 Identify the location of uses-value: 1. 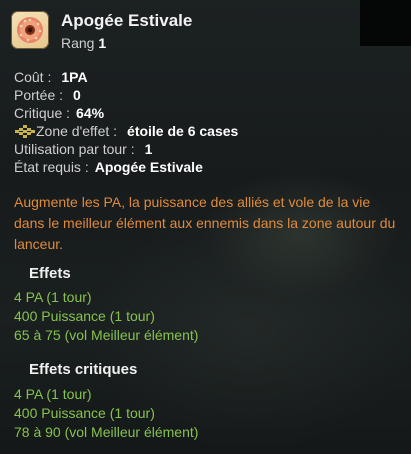
(148, 149).